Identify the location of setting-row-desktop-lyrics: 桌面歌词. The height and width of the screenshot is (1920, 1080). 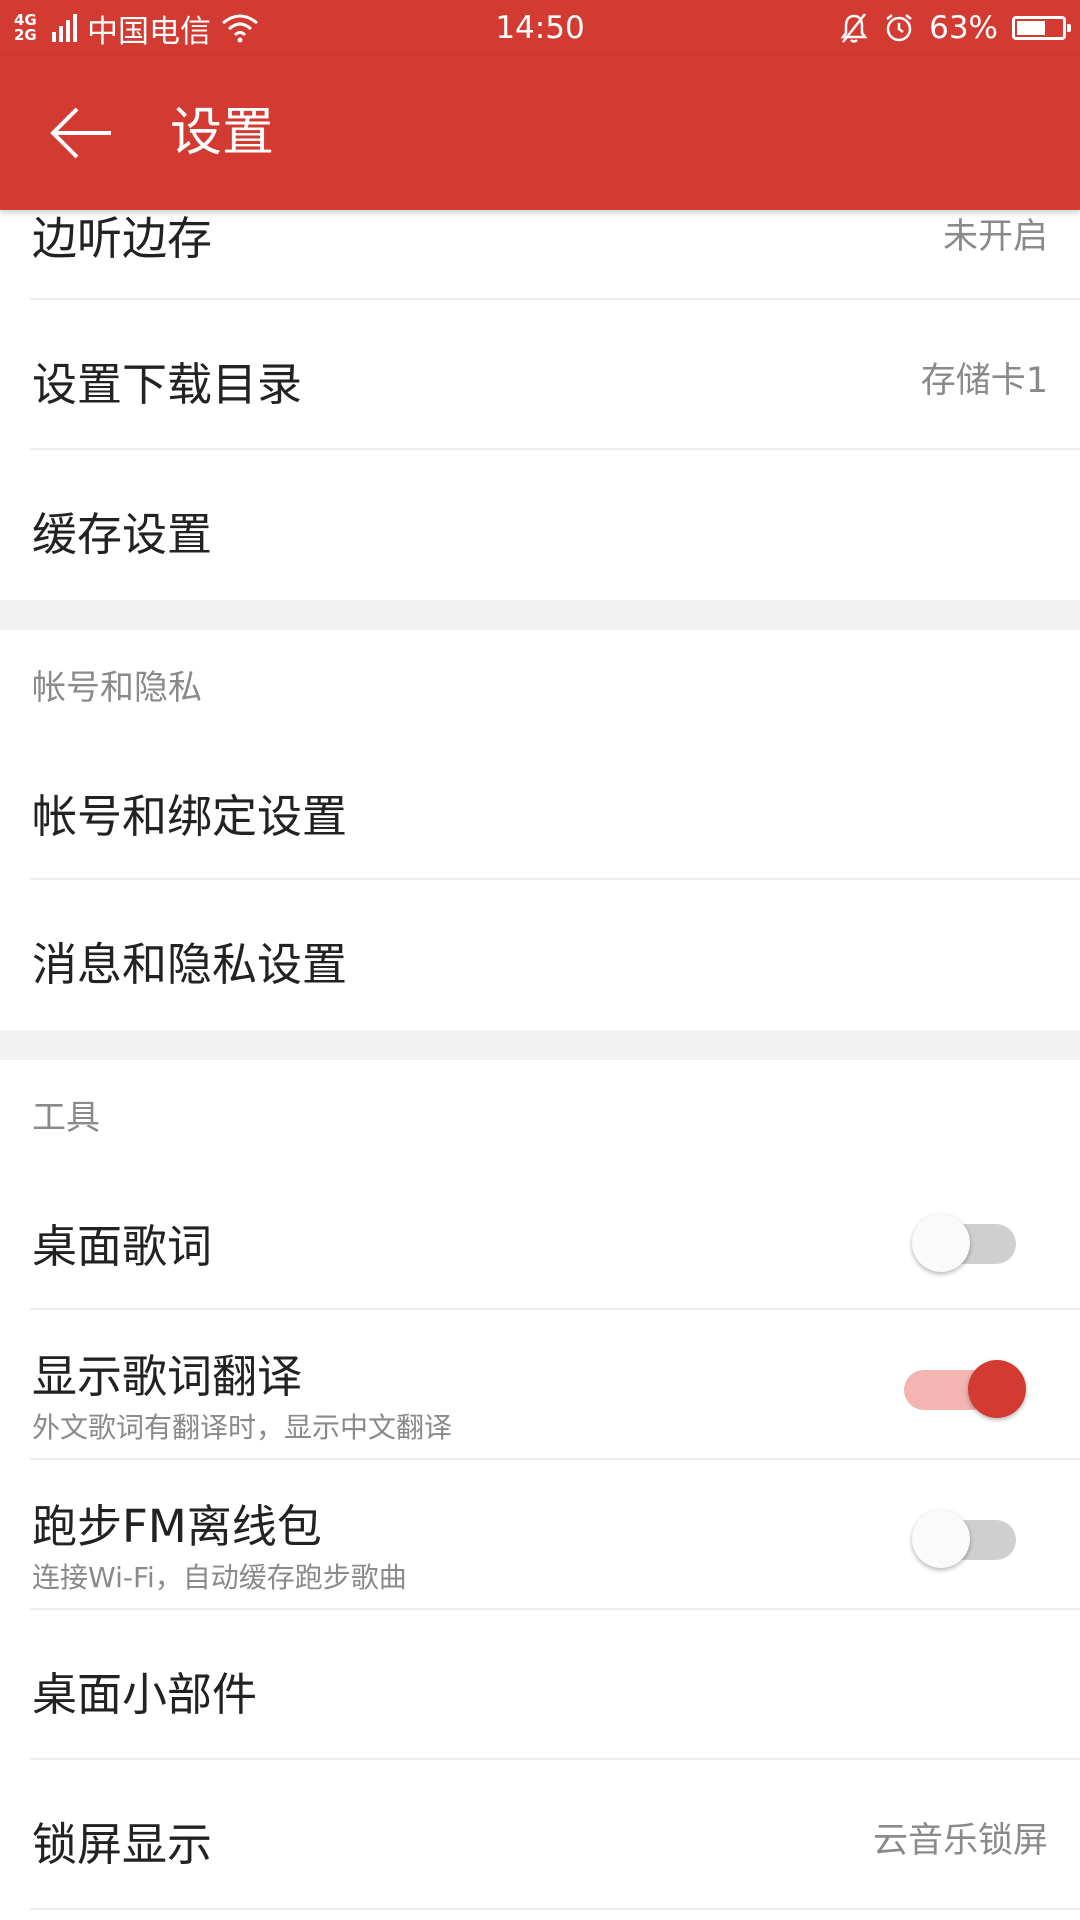
(540, 1239).